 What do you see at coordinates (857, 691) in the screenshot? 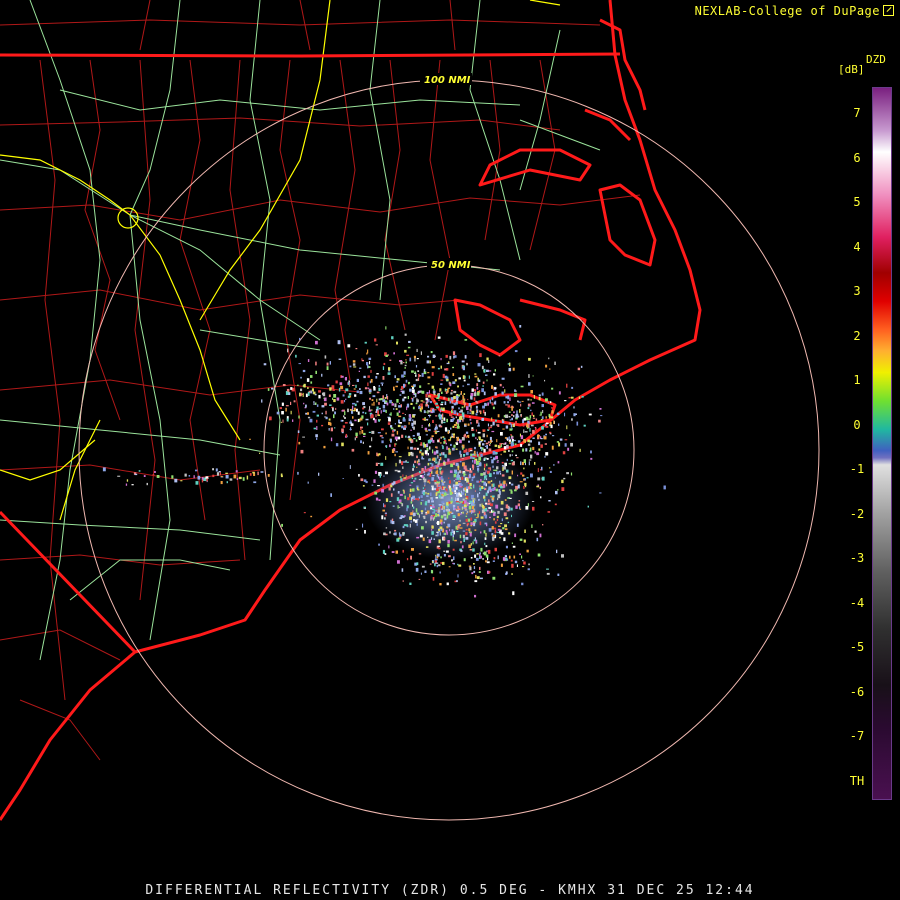
I see `legend-tick: -6` at bounding box center [857, 691].